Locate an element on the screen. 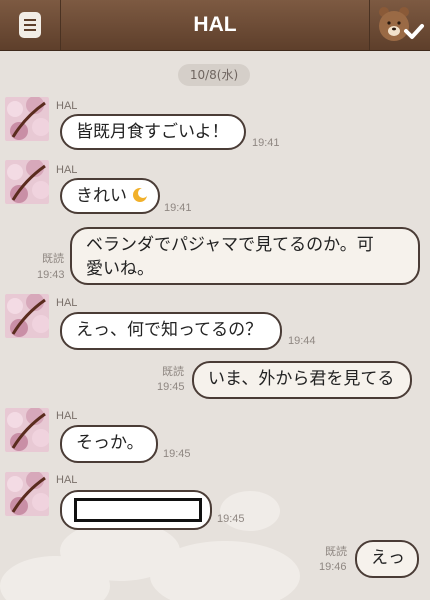  image-message-bubble is located at coordinates (136, 510).